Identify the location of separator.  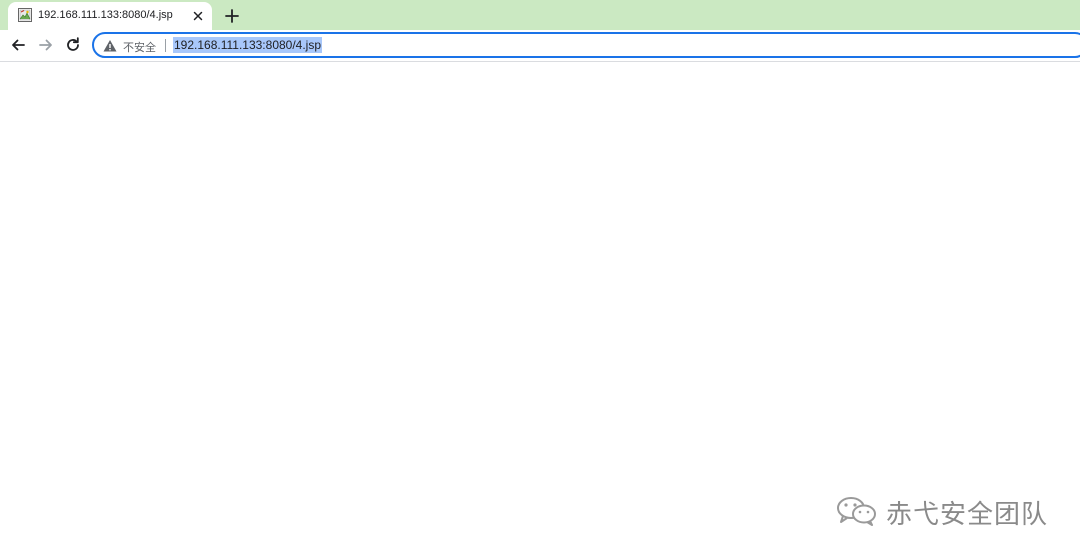
(165, 45).